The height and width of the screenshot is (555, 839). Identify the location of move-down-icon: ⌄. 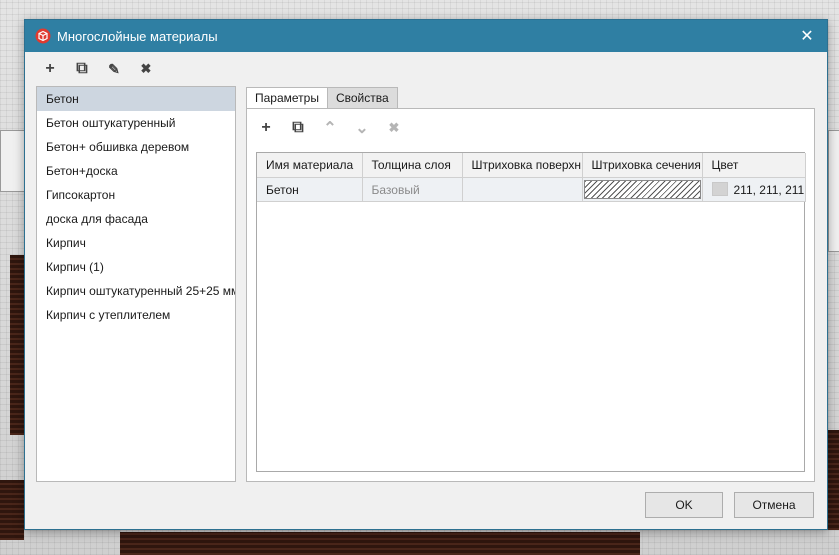
(362, 128).